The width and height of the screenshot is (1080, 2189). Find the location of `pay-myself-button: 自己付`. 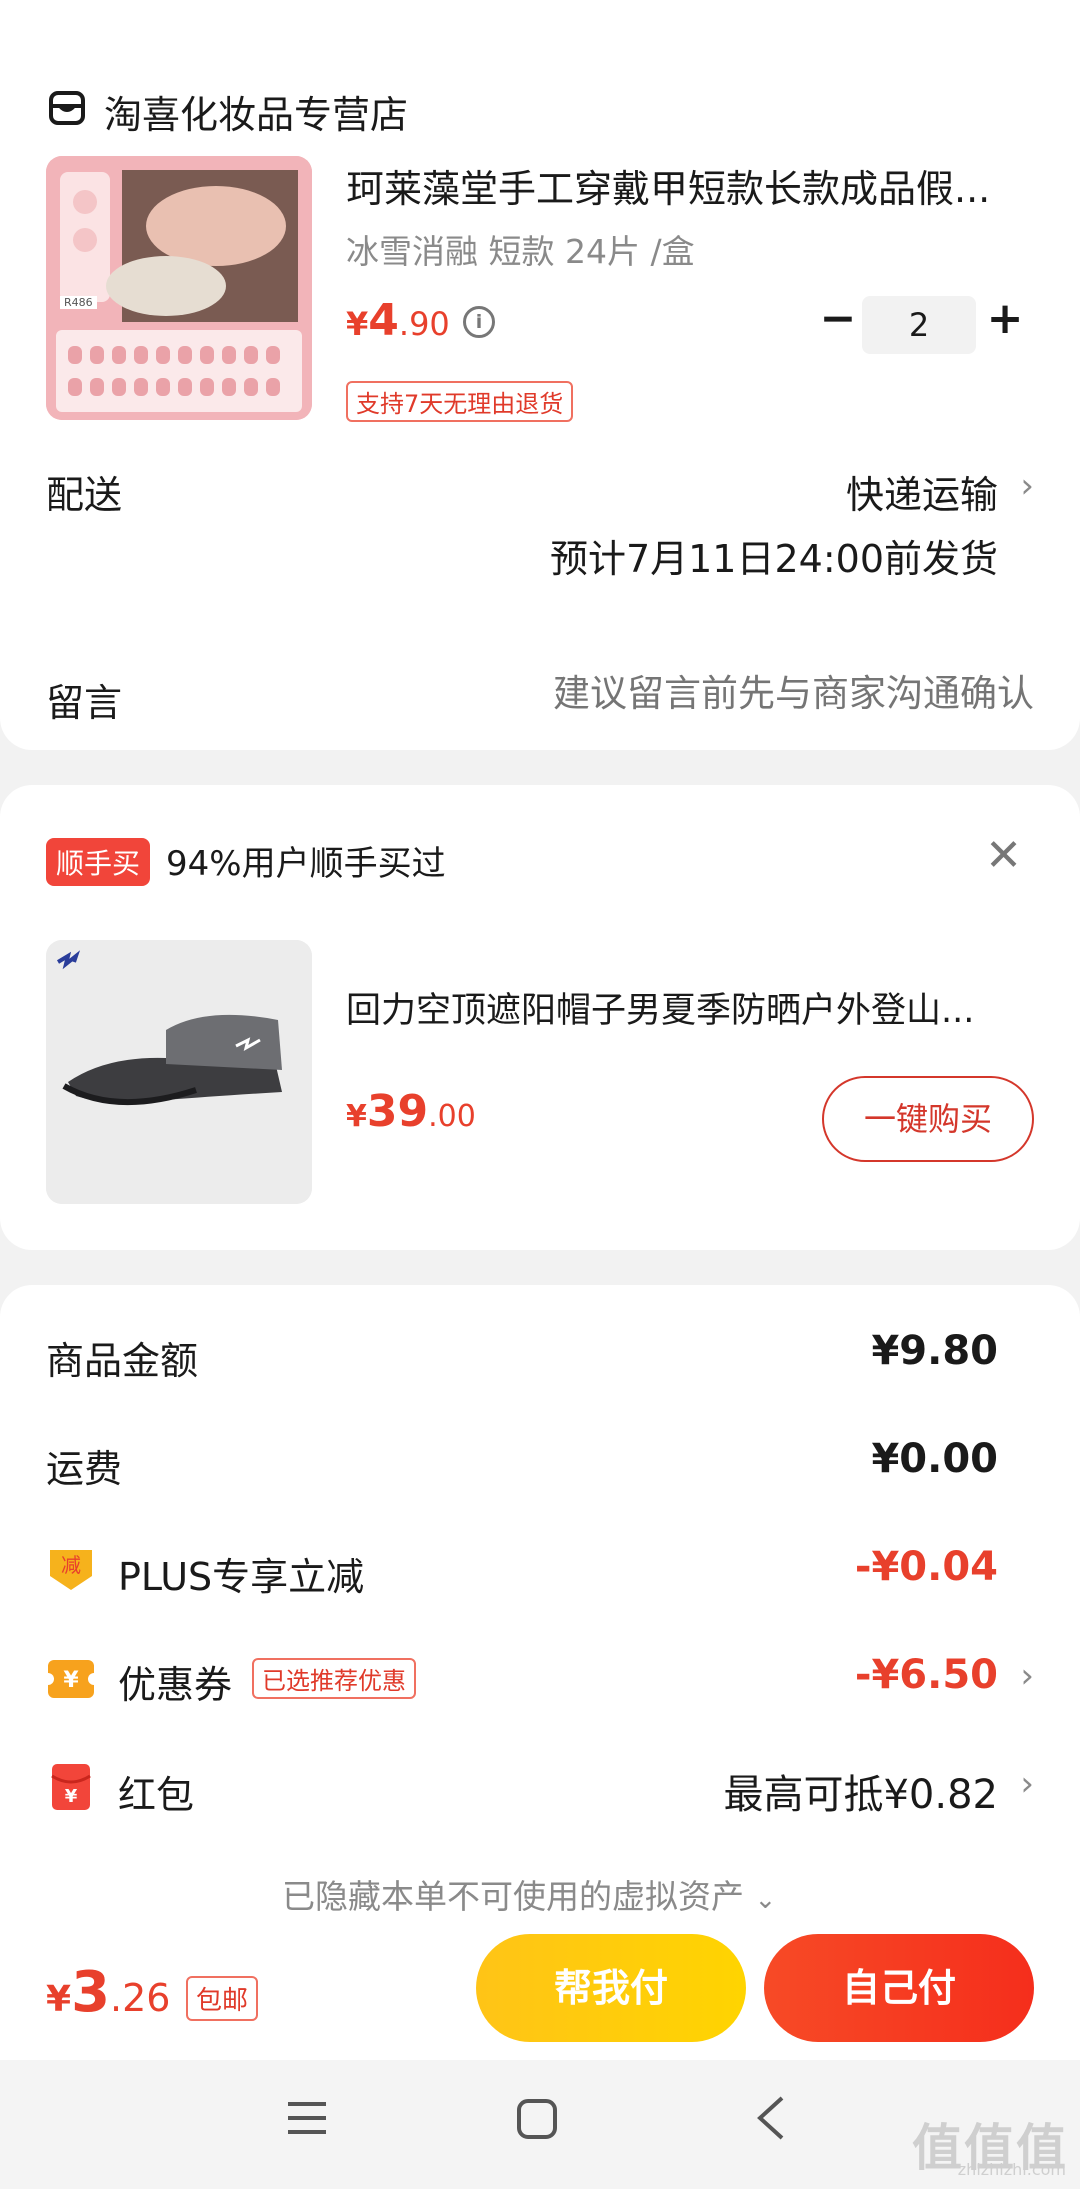

pay-myself-button: 自己付 is located at coordinates (899, 1988).